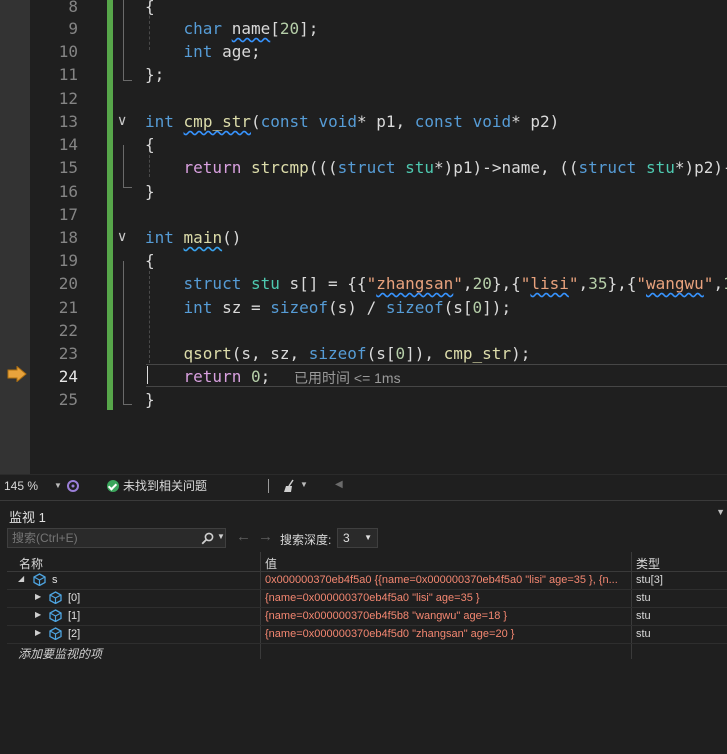 This screenshot has width=727, height=754. Describe the element at coordinates (21, 578) in the screenshot. I see `collapse-triangle-icon: ◢` at that location.